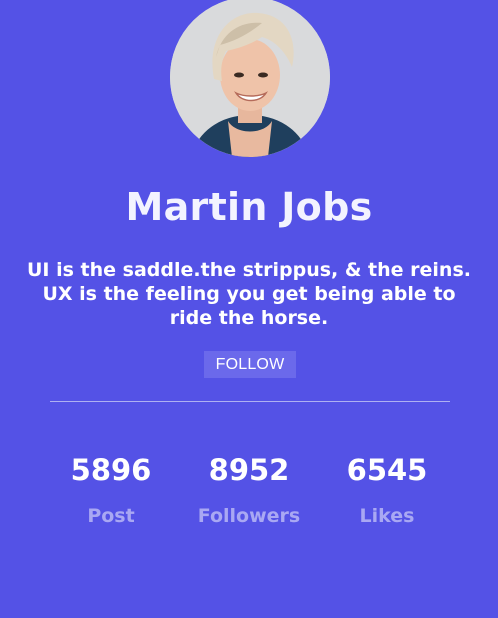  What do you see at coordinates (111, 470) in the screenshot?
I see `stat-post-value: 5896` at bounding box center [111, 470].